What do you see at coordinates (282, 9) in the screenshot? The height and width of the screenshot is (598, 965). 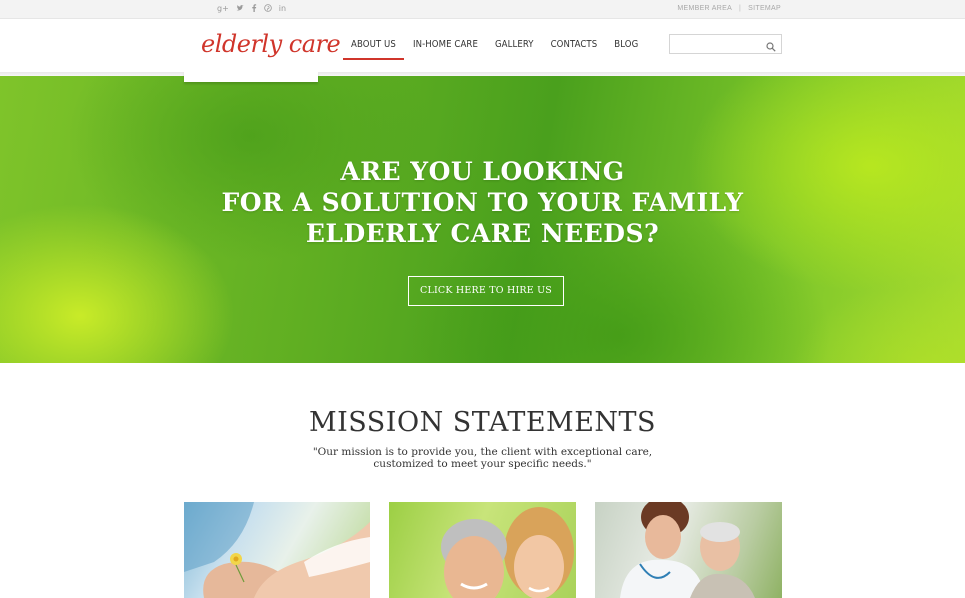 I see `linkedin-icon: in` at bounding box center [282, 9].